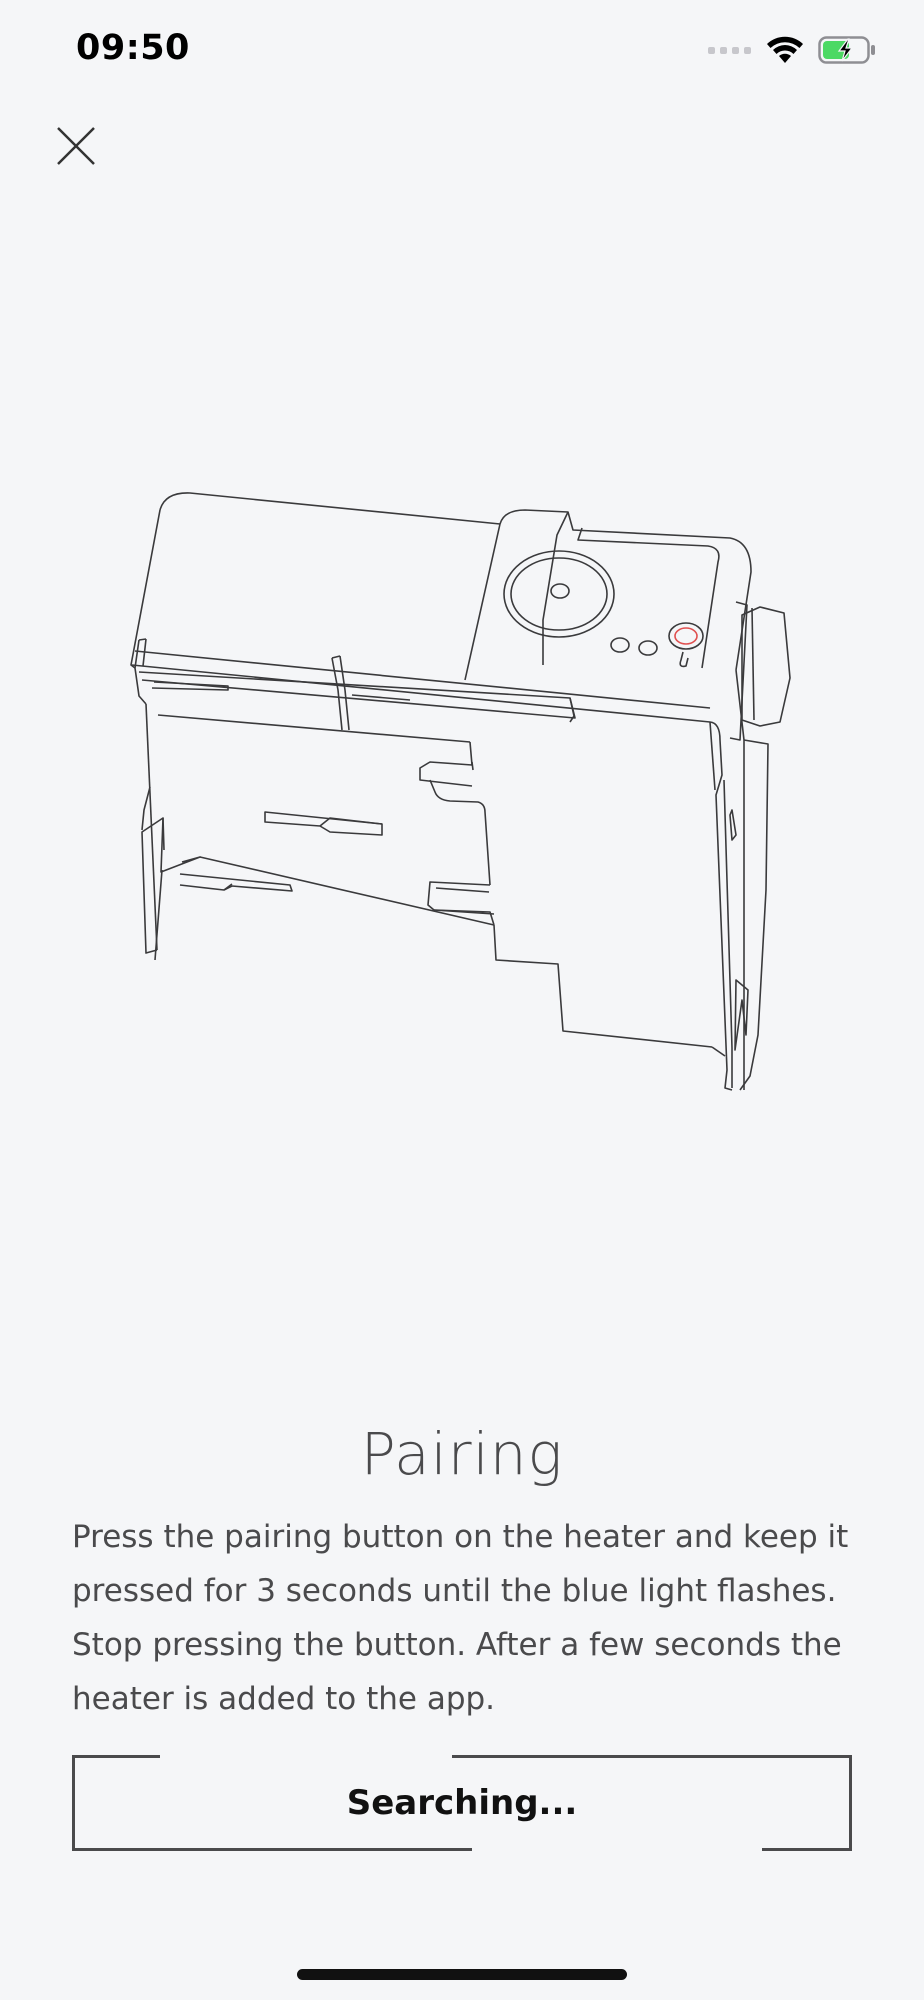 The width and height of the screenshot is (924, 2000). What do you see at coordinates (846, 50) in the screenshot?
I see `battery-charging-icon` at bounding box center [846, 50].